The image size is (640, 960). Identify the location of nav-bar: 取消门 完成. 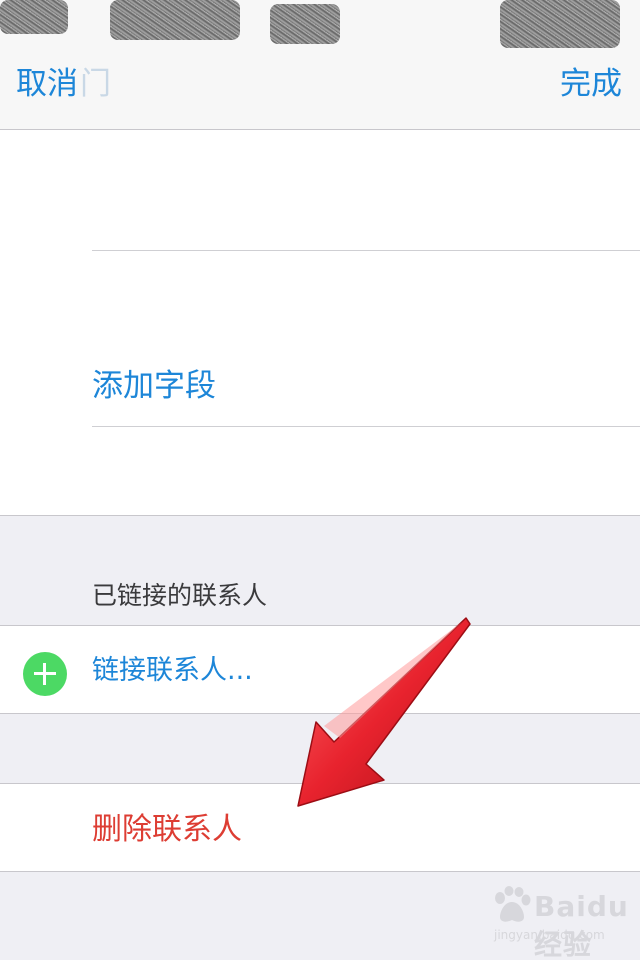
(320, 89).